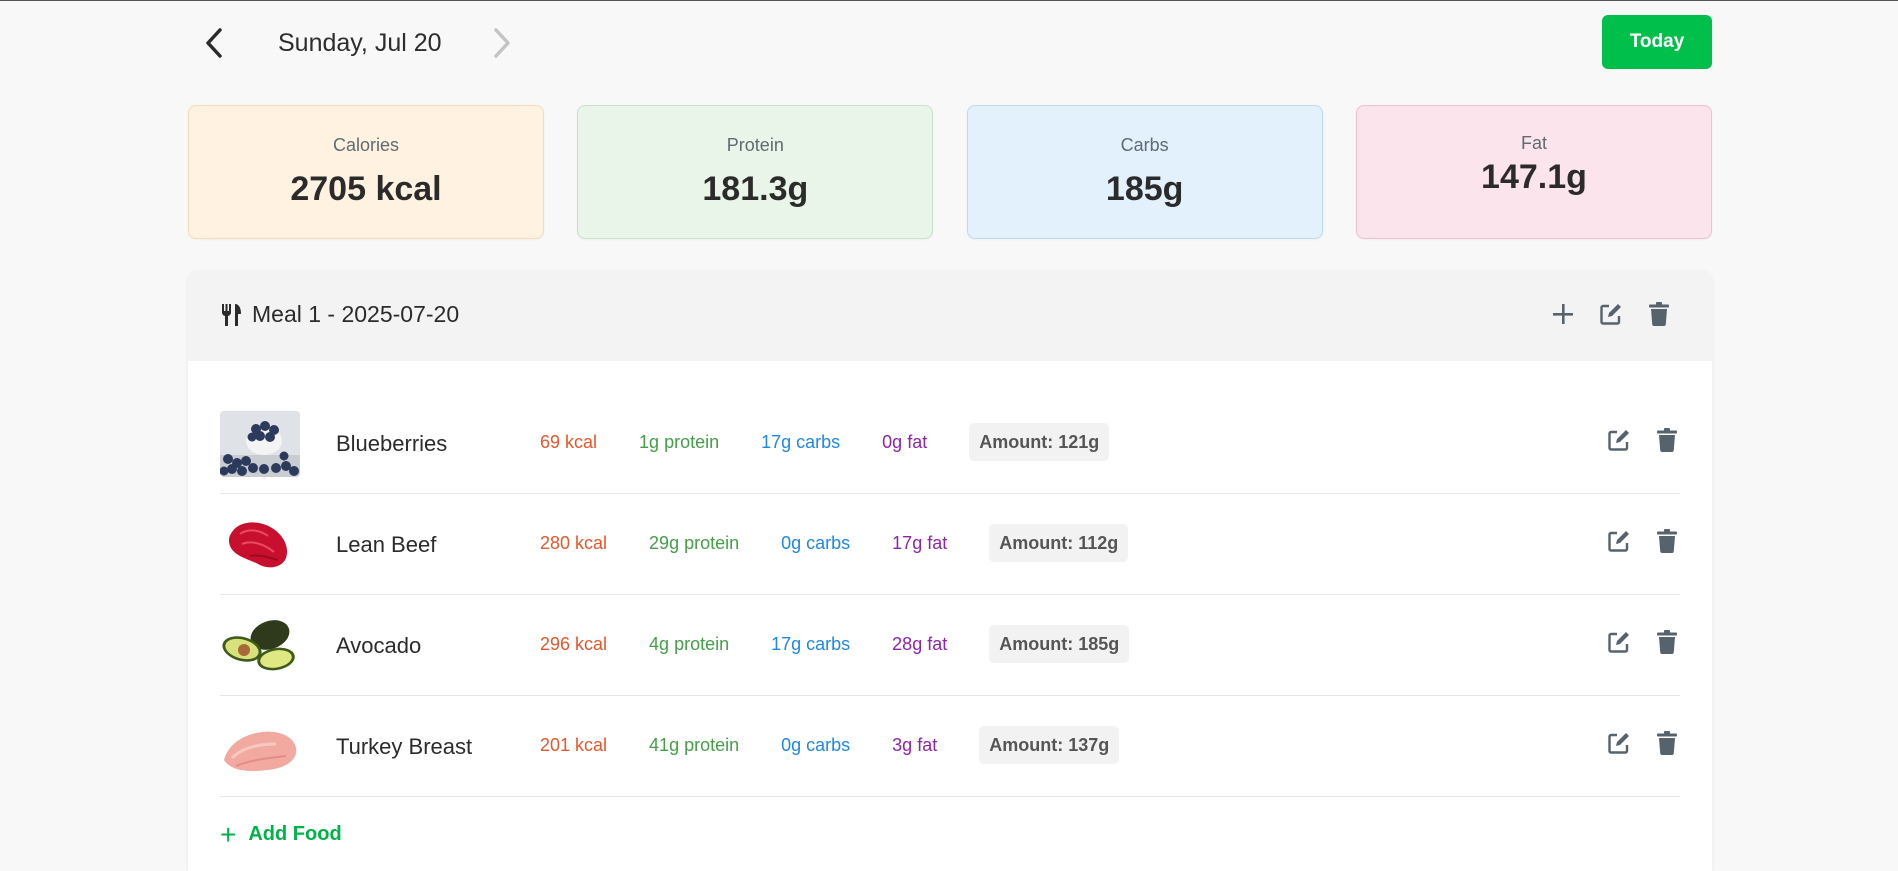 The height and width of the screenshot is (871, 1898). Describe the element at coordinates (1059, 644) in the screenshot. I see `food-amount-badge: Amount: 185g` at that location.